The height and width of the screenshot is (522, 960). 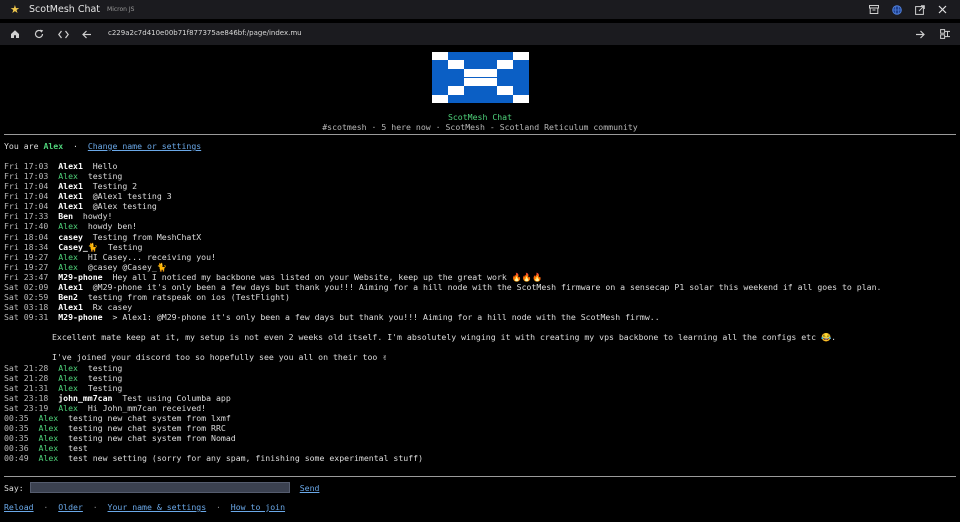 What do you see at coordinates (151, 256) in the screenshot?
I see `message-text: HI Casey... receiving you!` at bounding box center [151, 256].